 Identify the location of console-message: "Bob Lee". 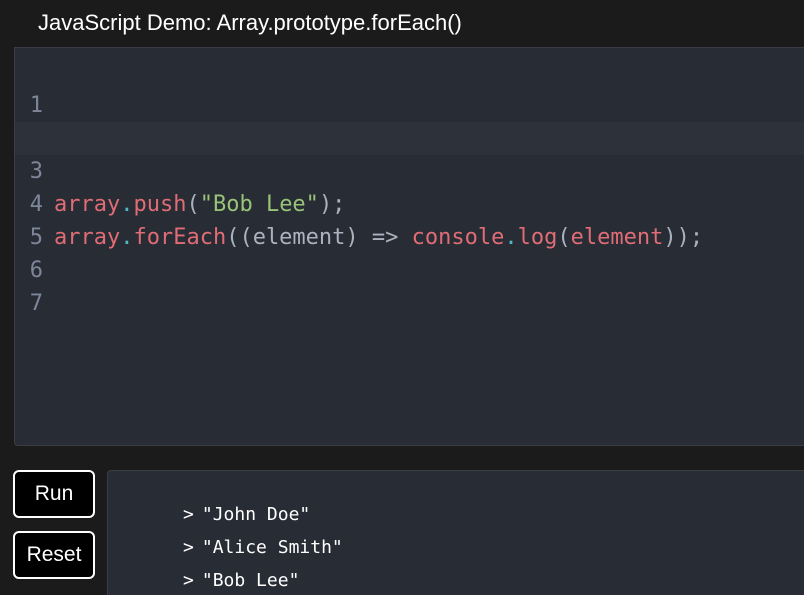
(250, 580).